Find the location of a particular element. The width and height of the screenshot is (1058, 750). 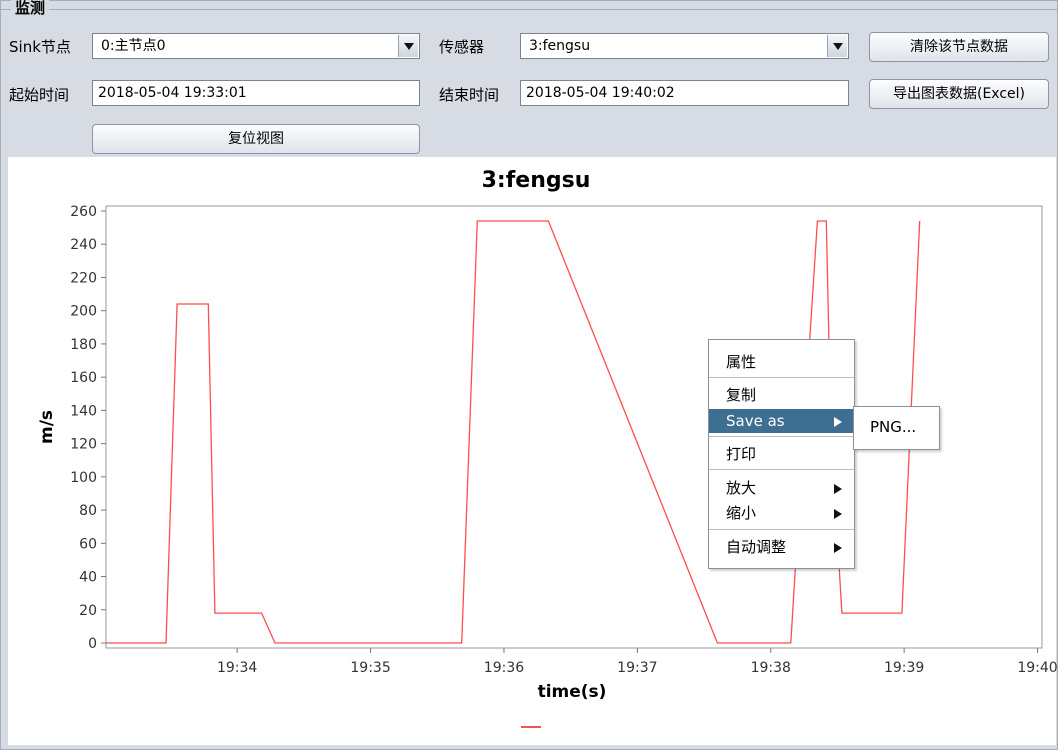

y-tick-label: 120 is located at coordinates (83, 445).